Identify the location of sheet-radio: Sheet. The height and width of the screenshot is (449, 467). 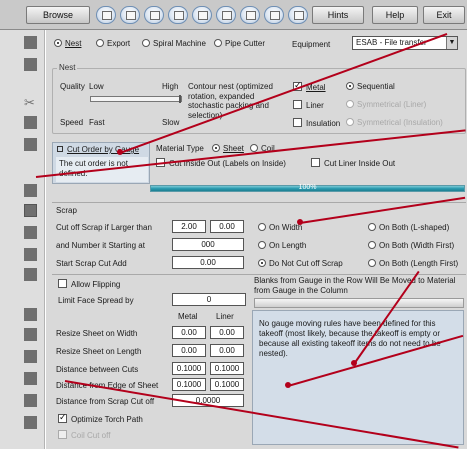
(228, 148).